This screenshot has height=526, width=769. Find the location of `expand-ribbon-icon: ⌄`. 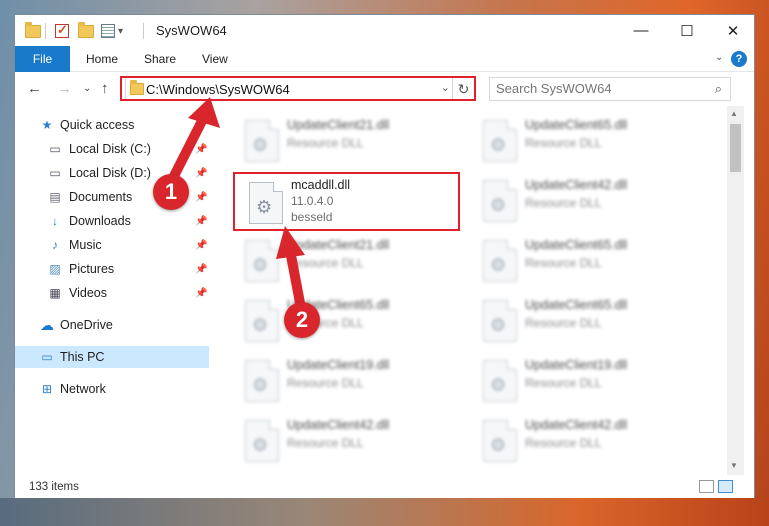

expand-ribbon-icon: ⌄ is located at coordinates (719, 57).